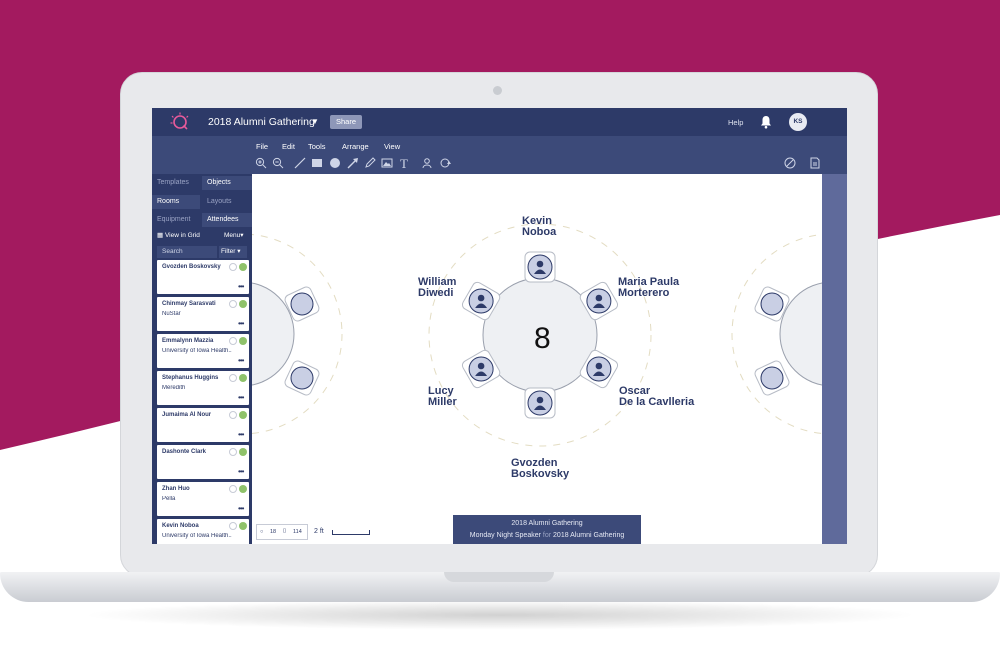 The width and height of the screenshot is (1000, 647). Describe the element at coordinates (790, 163) in the screenshot. I see `link-icon` at that location.